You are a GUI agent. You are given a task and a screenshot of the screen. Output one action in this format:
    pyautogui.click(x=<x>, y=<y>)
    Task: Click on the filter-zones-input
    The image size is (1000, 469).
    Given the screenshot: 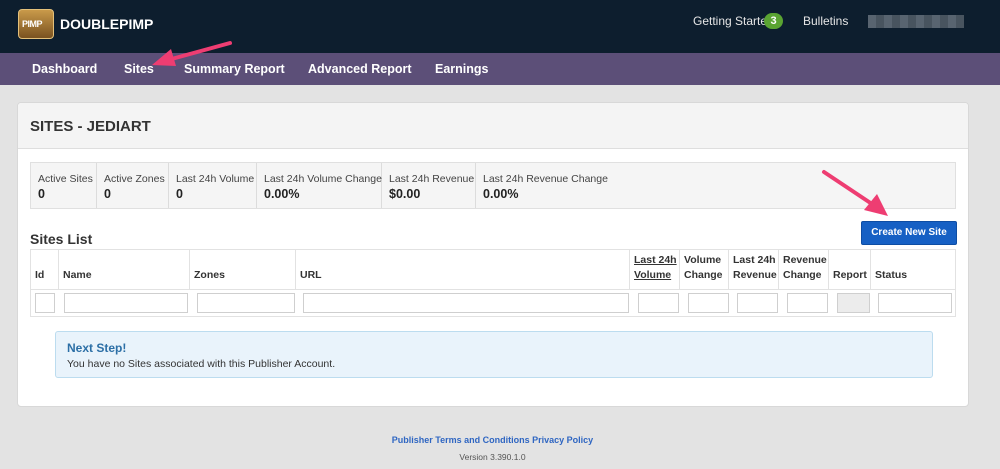 What is the action you would take?
    pyautogui.click(x=246, y=303)
    